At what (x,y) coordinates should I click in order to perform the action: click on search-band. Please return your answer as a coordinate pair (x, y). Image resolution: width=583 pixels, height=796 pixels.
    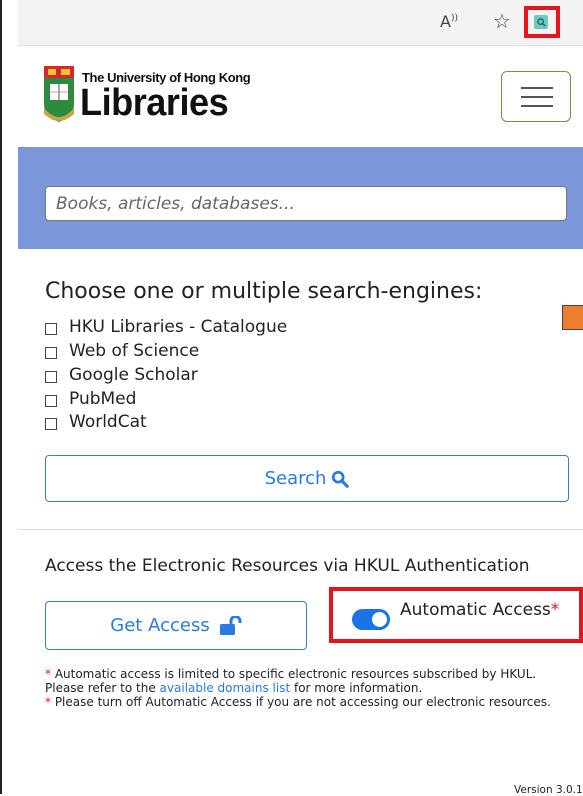
    Looking at the image, I should click on (300, 198).